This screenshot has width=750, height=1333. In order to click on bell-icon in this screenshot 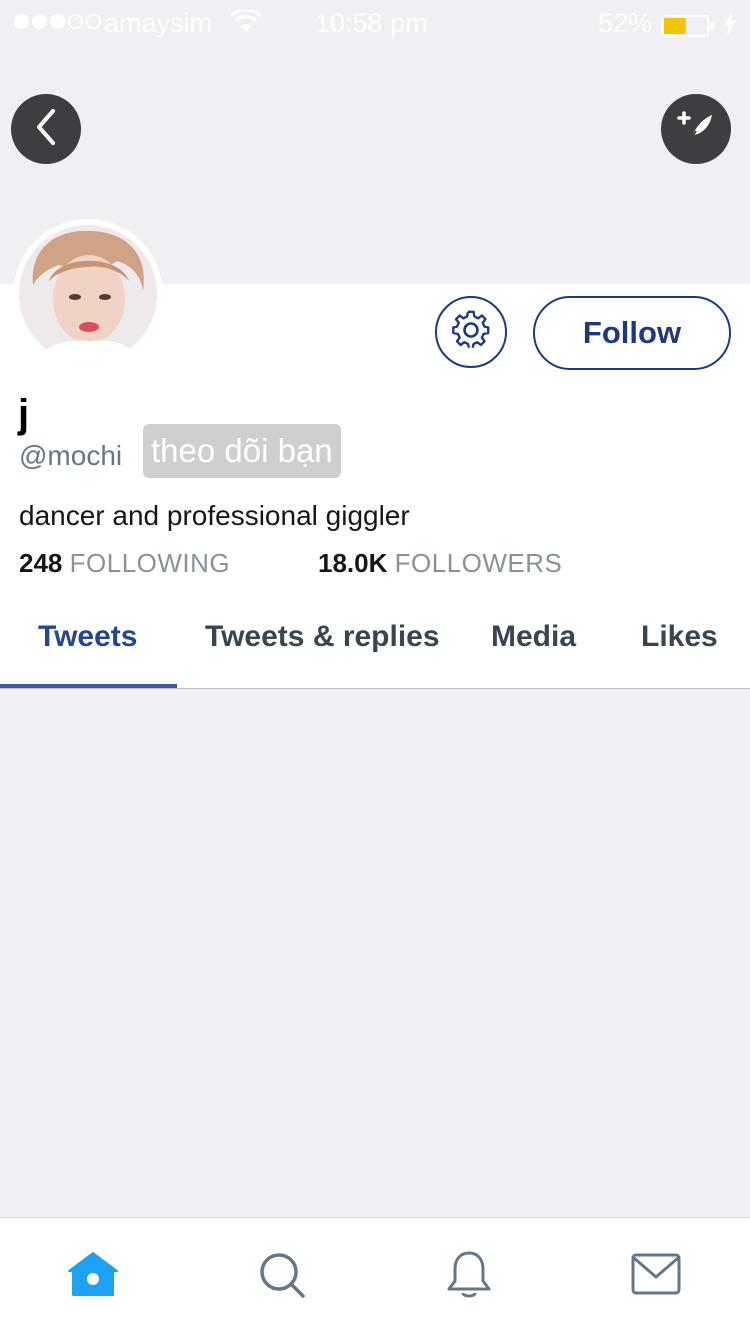, I will do `click(469, 1276)`.